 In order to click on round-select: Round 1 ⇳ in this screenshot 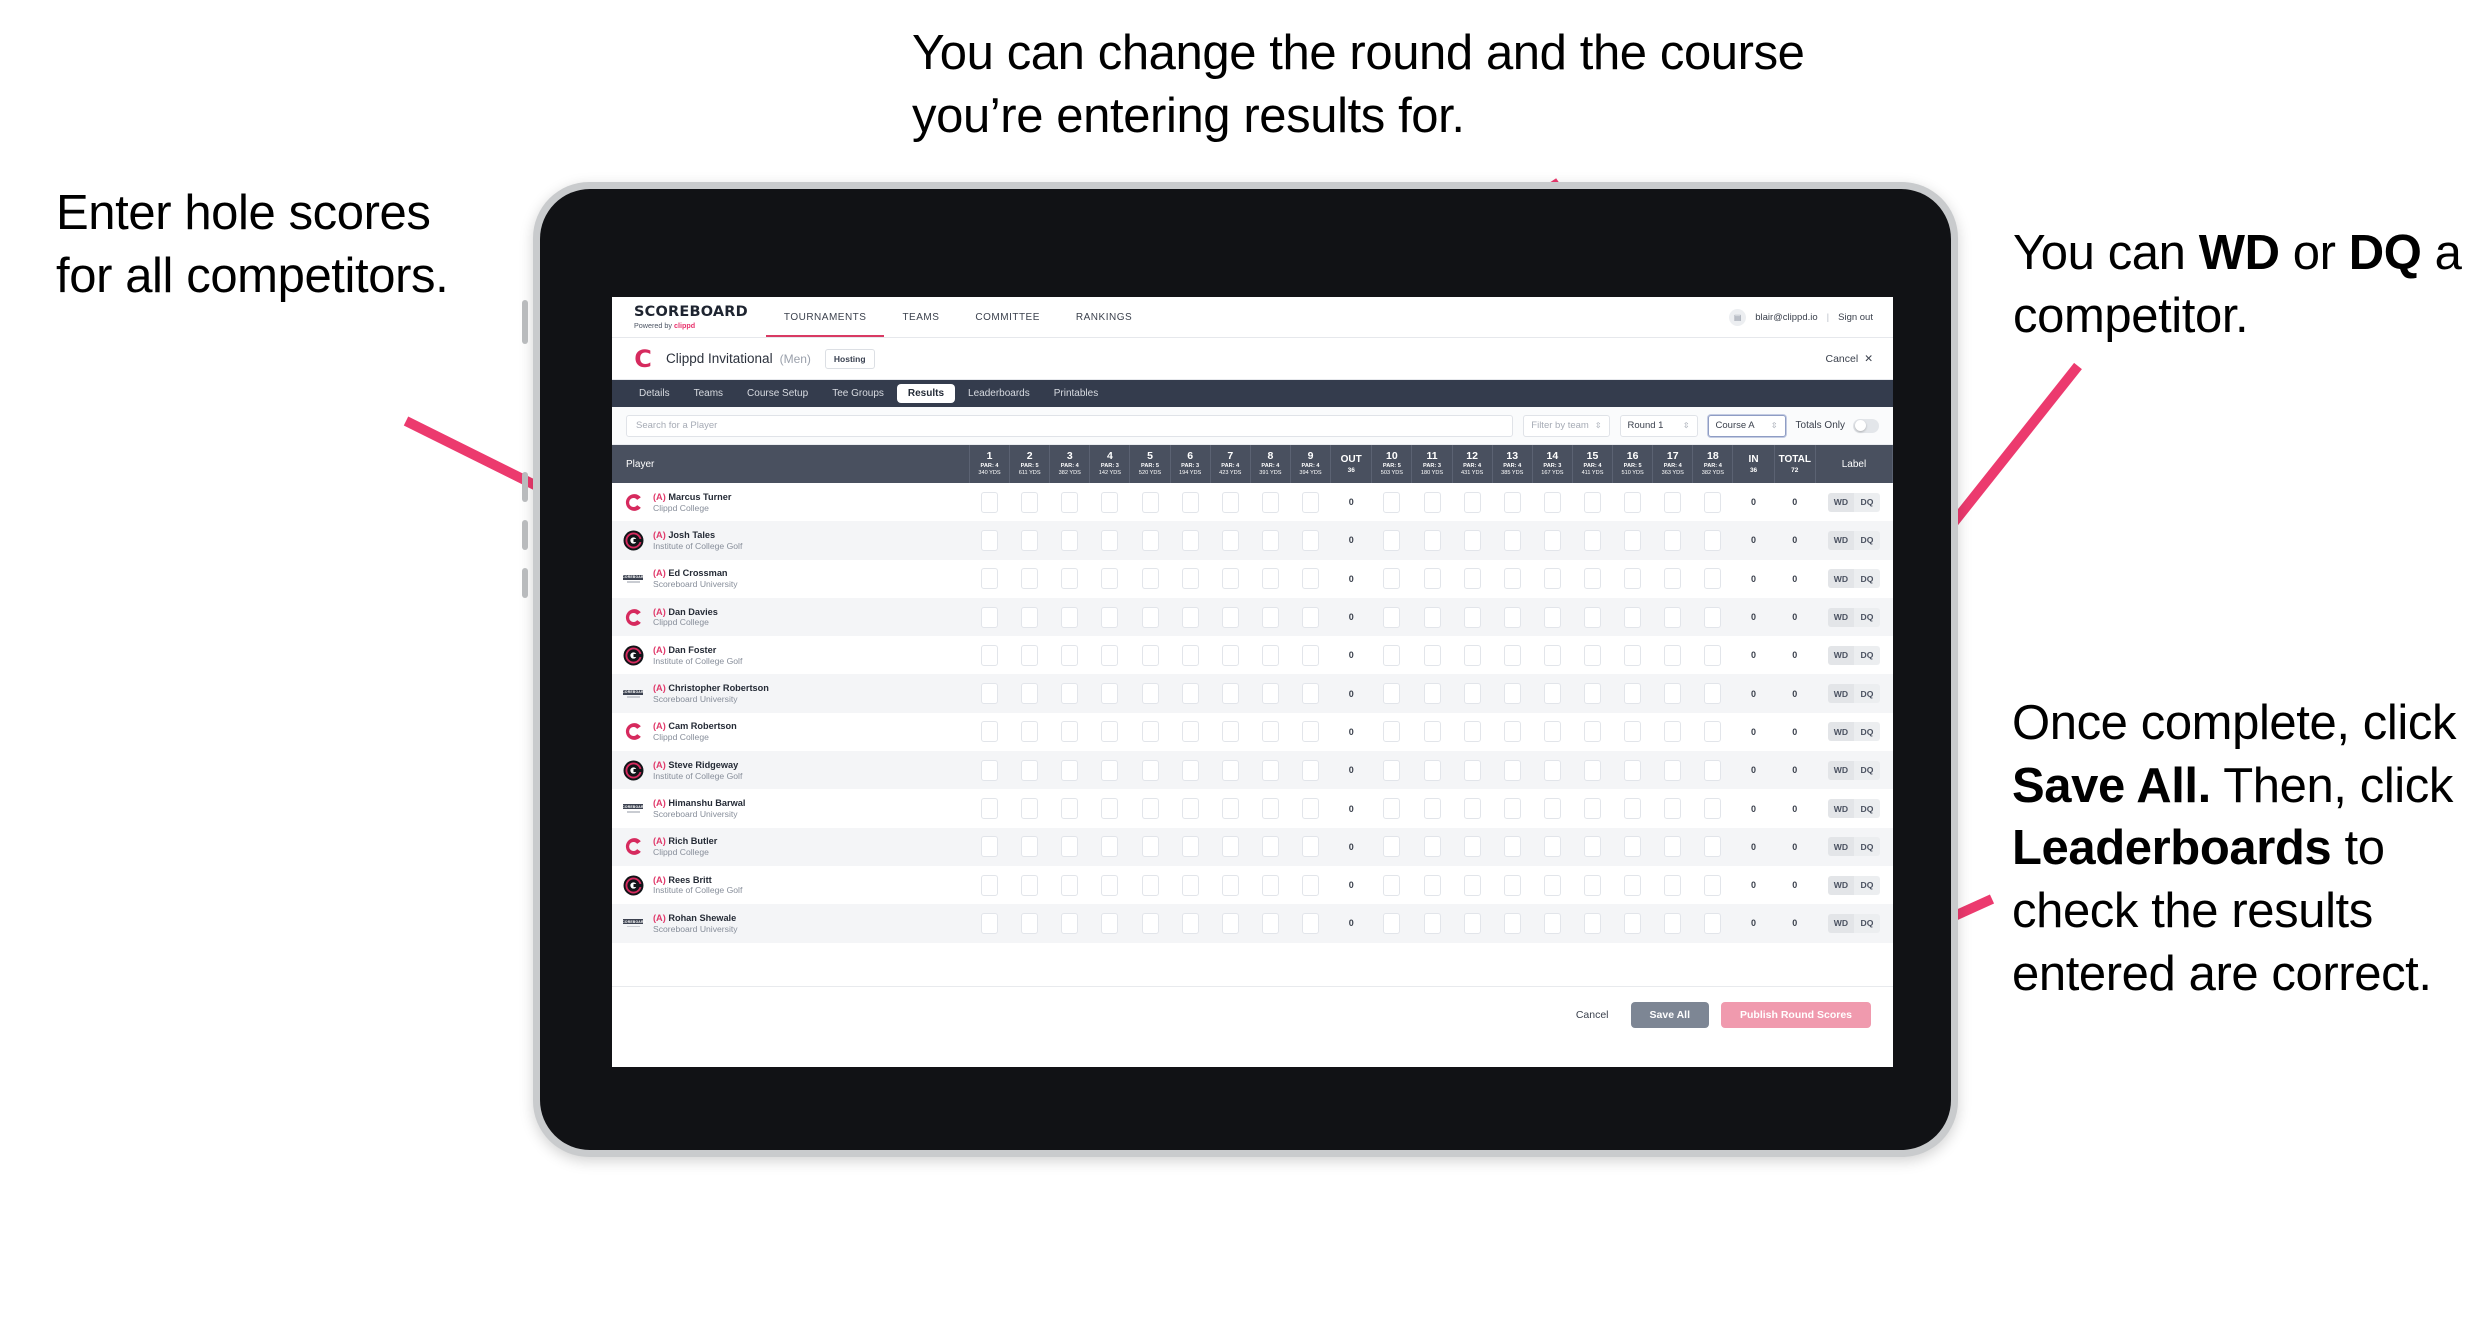, I will do `click(1658, 425)`.